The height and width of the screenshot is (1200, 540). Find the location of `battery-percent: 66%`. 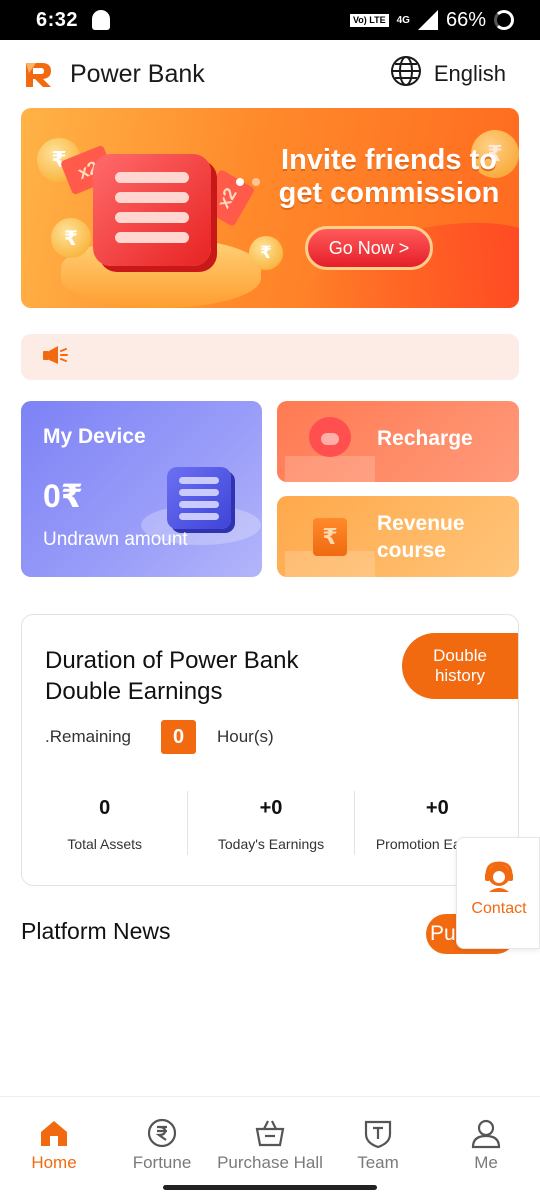

battery-percent: 66% is located at coordinates (465, 19).